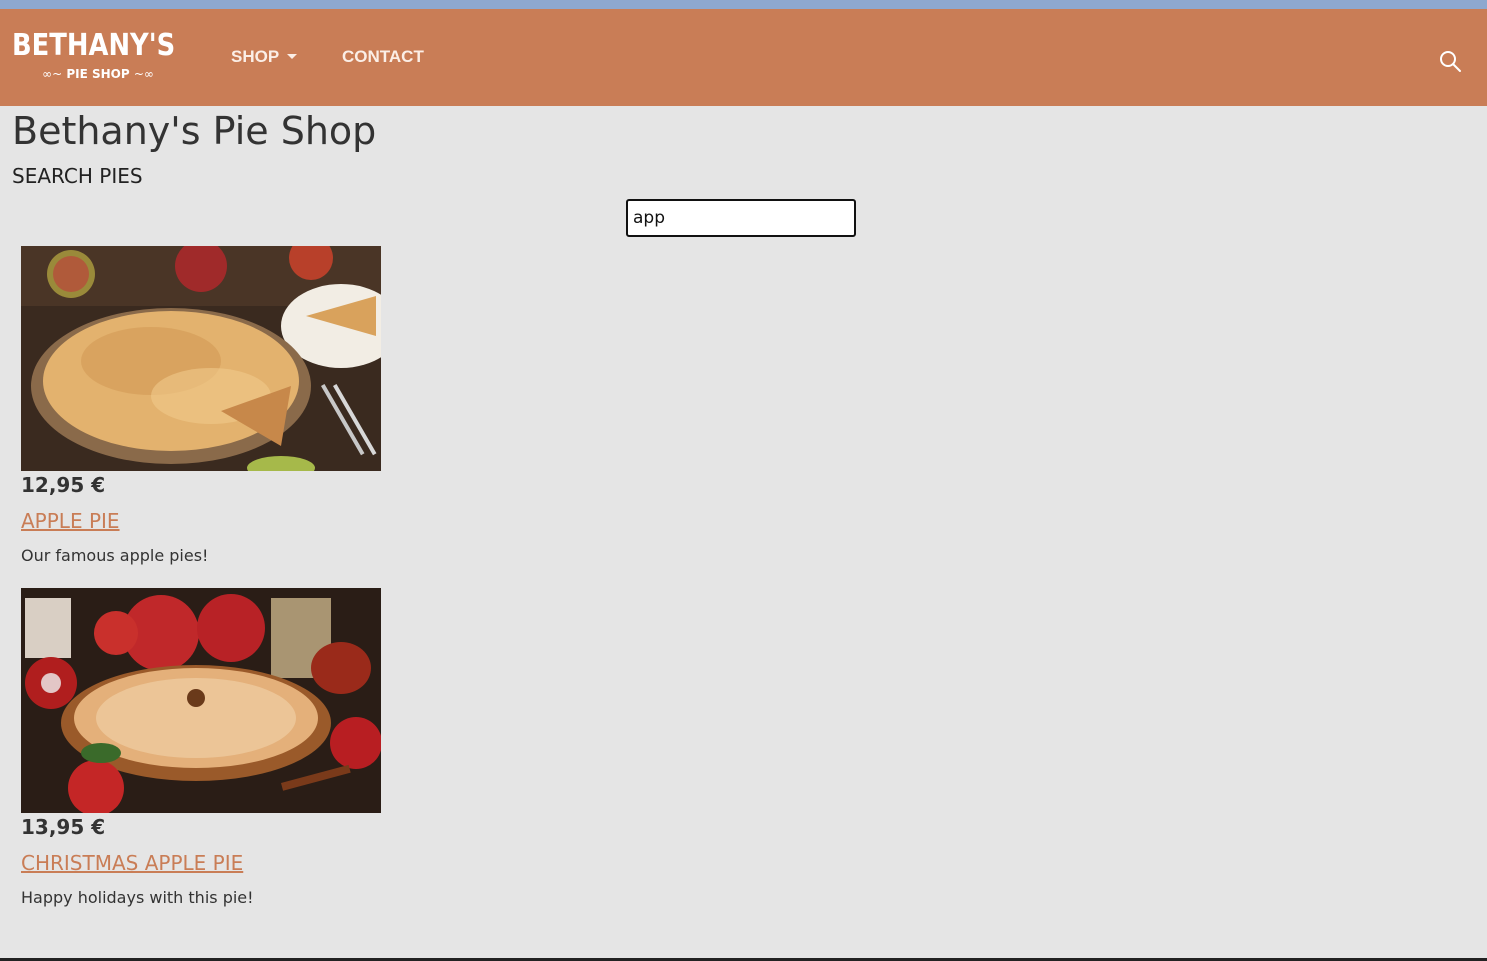 The width and height of the screenshot is (1487, 961). What do you see at coordinates (115, 555) in the screenshot?
I see `pie-description: Our famous apple pies!` at bounding box center [115, 555].